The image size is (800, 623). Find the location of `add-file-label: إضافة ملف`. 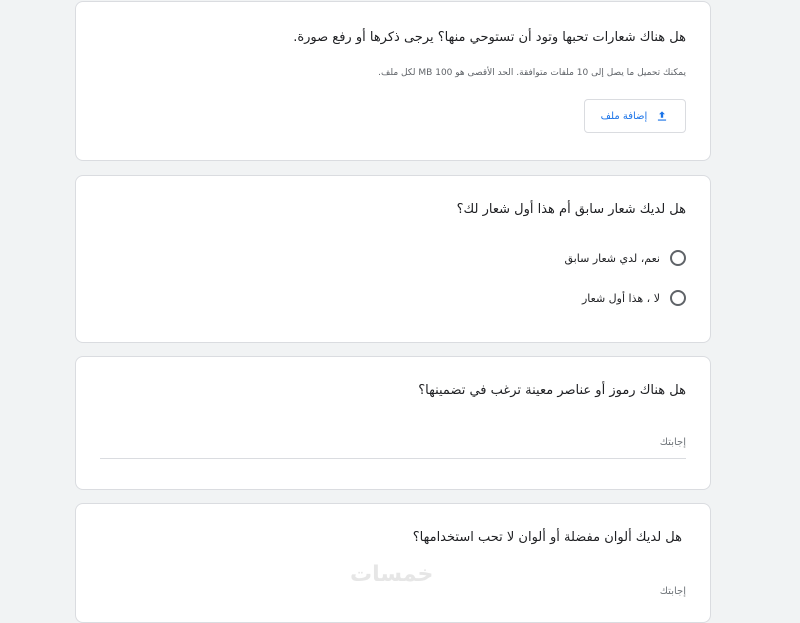

add-file-label: إضافة ملف is located at coordinates (624, 116).